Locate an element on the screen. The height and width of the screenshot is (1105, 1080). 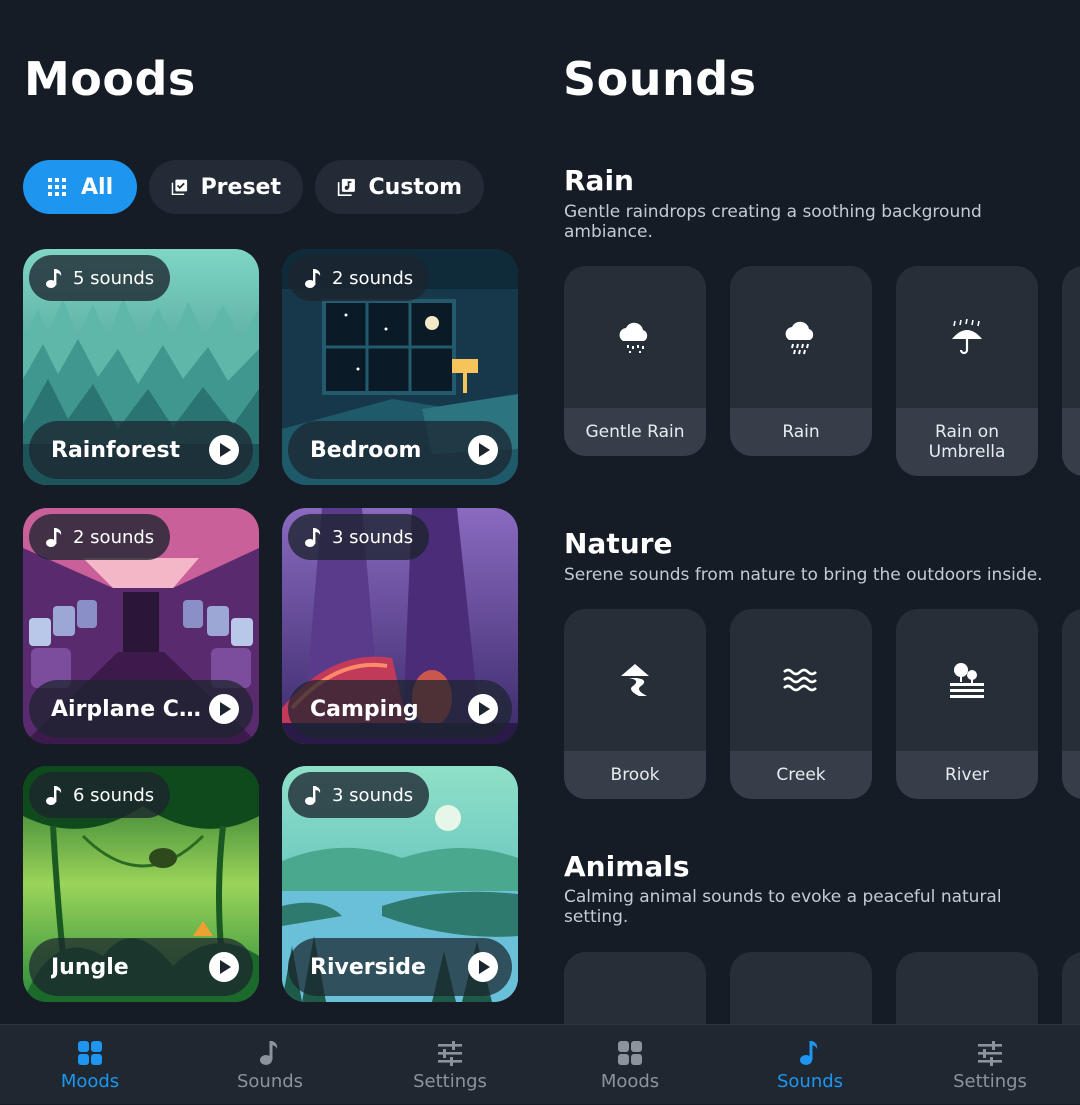
chip-label: Custom is located at coordinates (415, 187).